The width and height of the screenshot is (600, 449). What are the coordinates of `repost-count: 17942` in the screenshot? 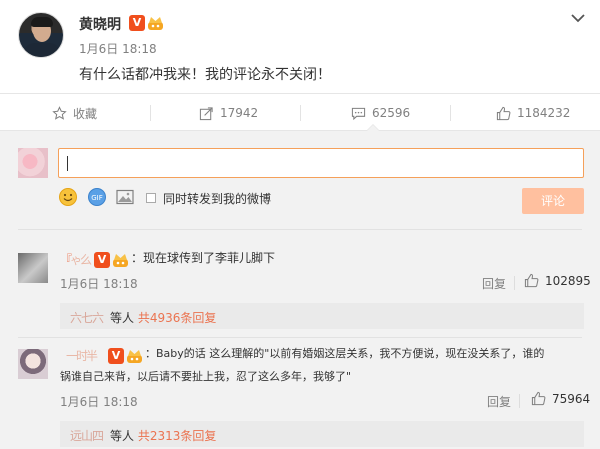 It's located at (239, 113).